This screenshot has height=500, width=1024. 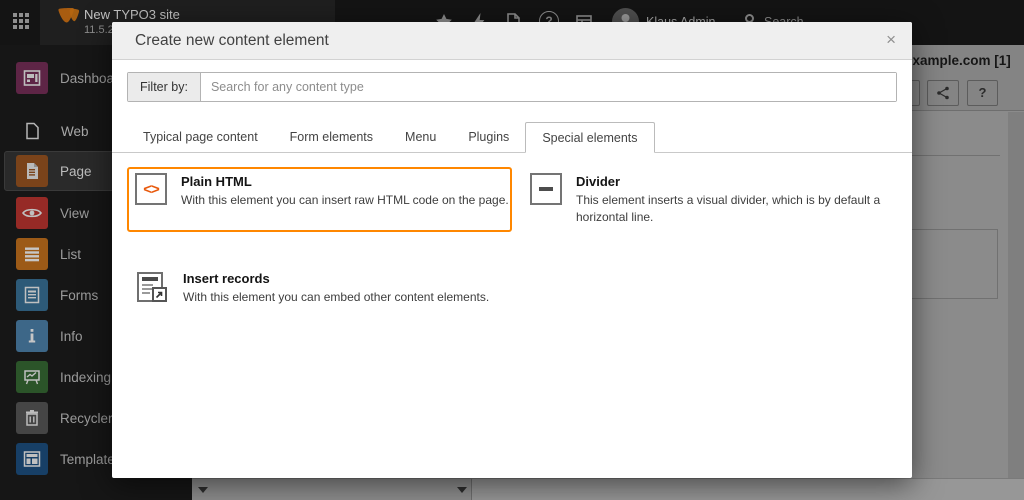 What do you see at coordinates (548, 87) in the screenshot?
I see `content-type-search-input` at bounding box center [548, 87].